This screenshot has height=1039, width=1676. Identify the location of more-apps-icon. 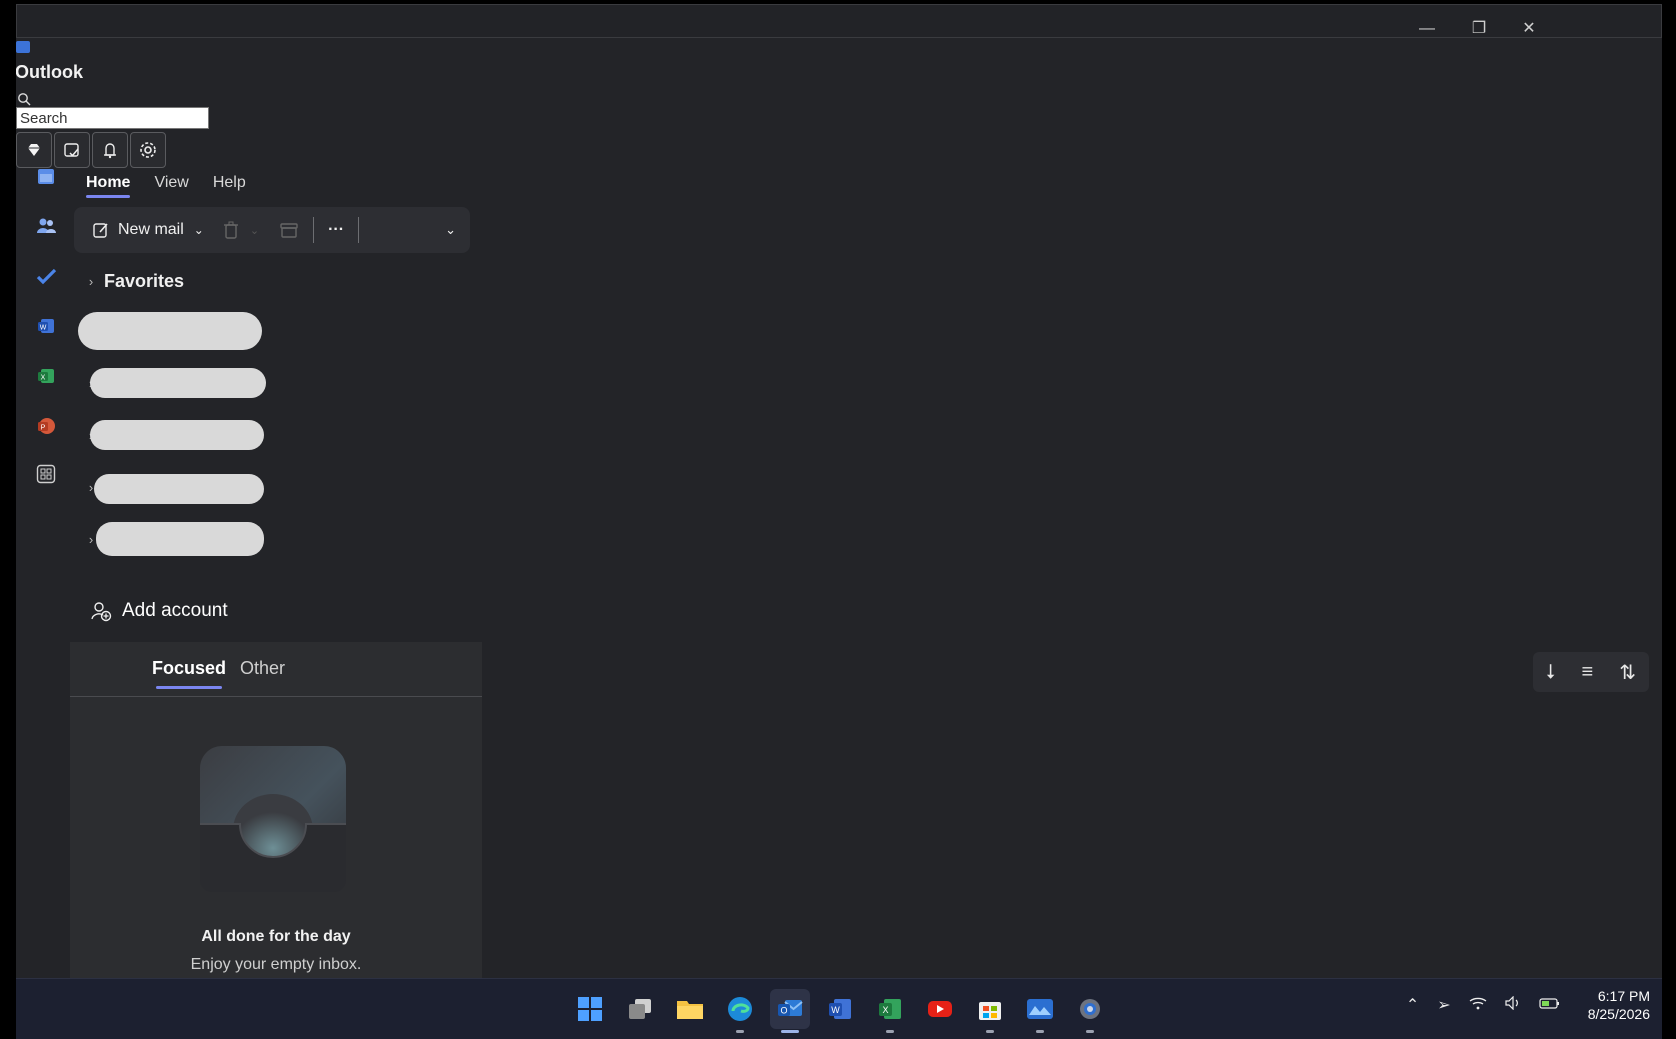
(46, 474).